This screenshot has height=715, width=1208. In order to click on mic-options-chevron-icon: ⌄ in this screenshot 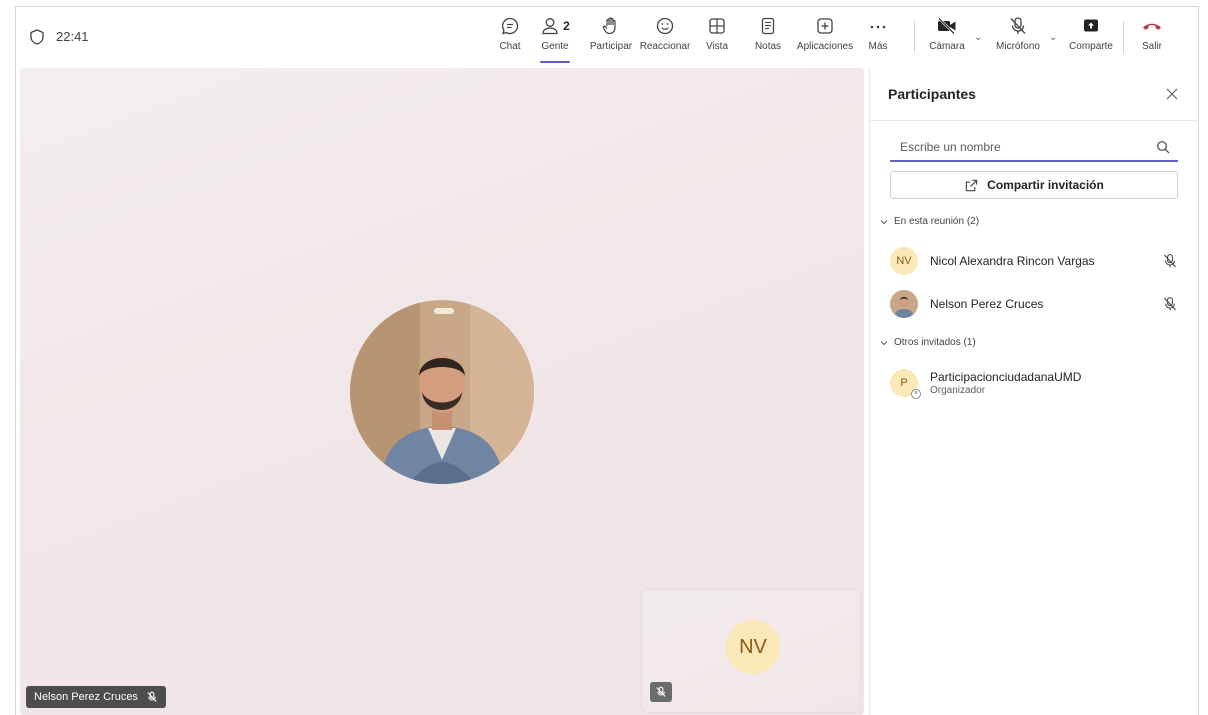, I will do `click(1053, 37)`.